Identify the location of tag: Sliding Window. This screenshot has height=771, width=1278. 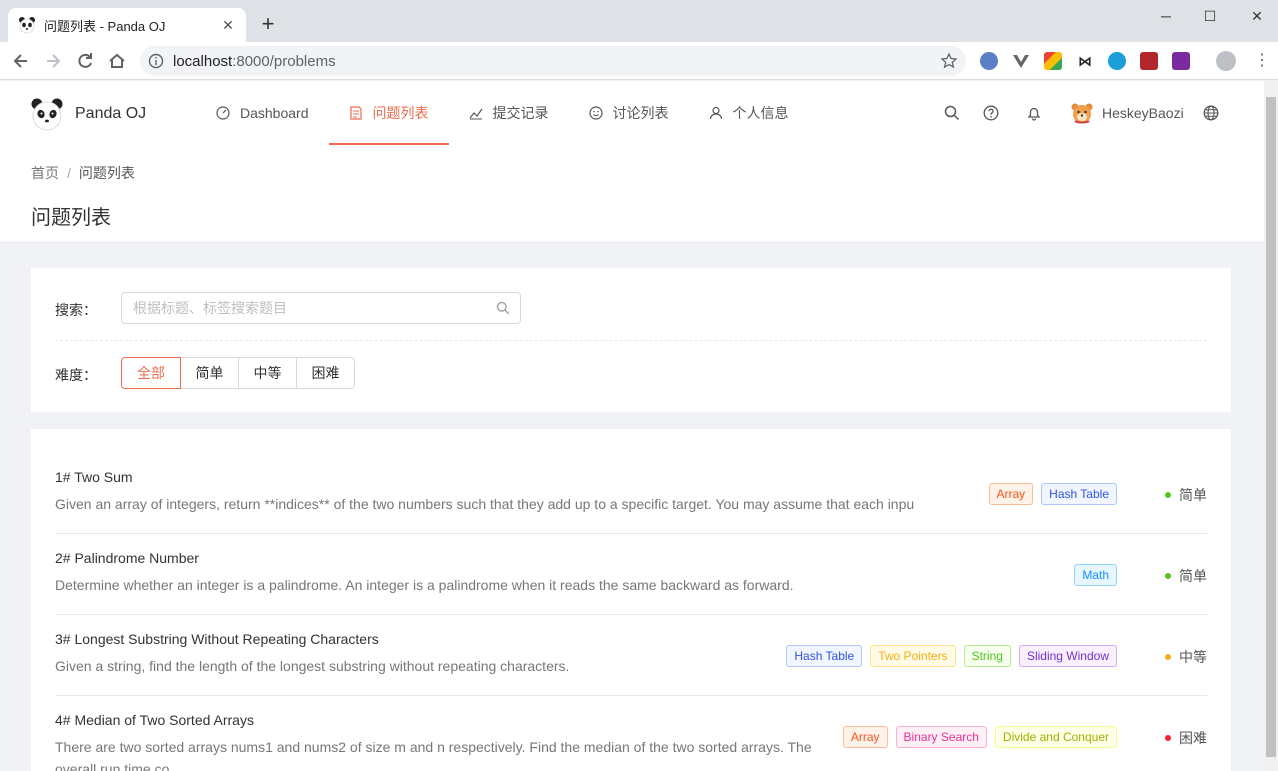
(1067, 656).